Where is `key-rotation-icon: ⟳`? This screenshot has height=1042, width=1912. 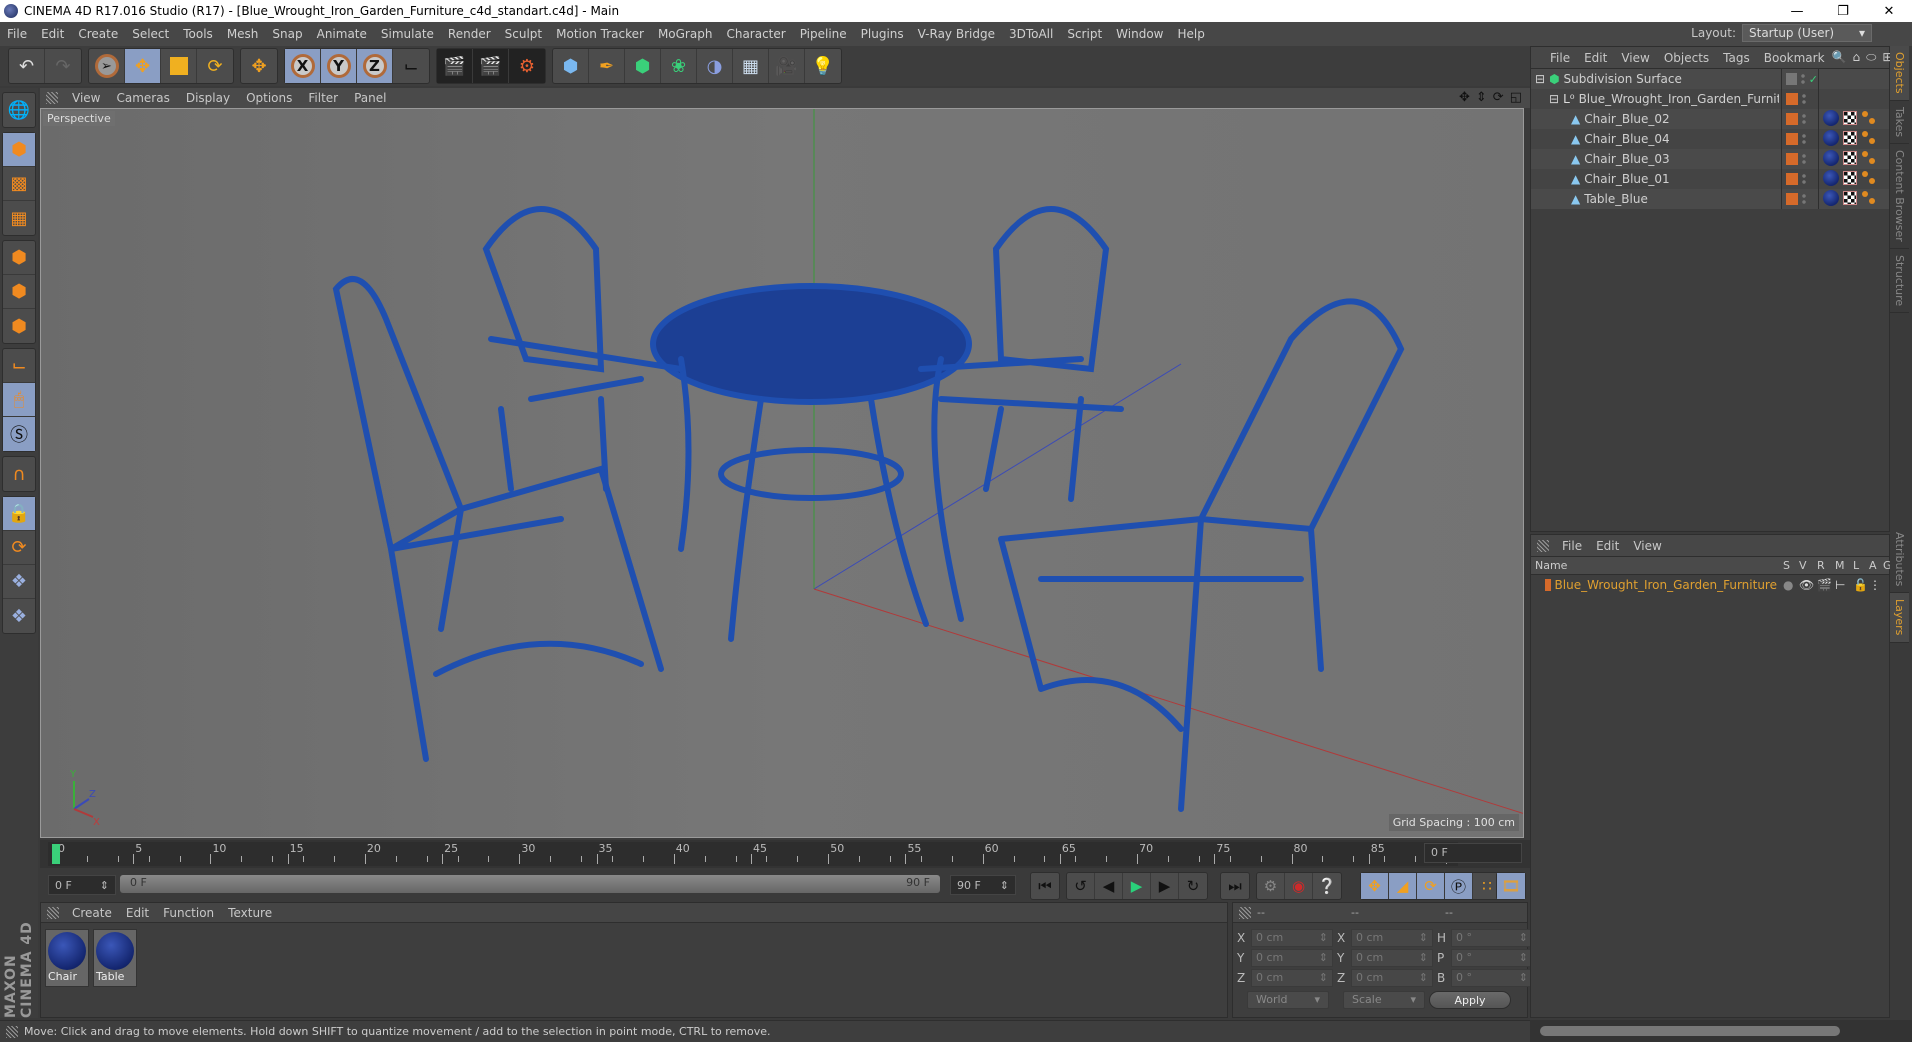 key-rotation-icon: ⟳ is located at coordinates (1431, 886).